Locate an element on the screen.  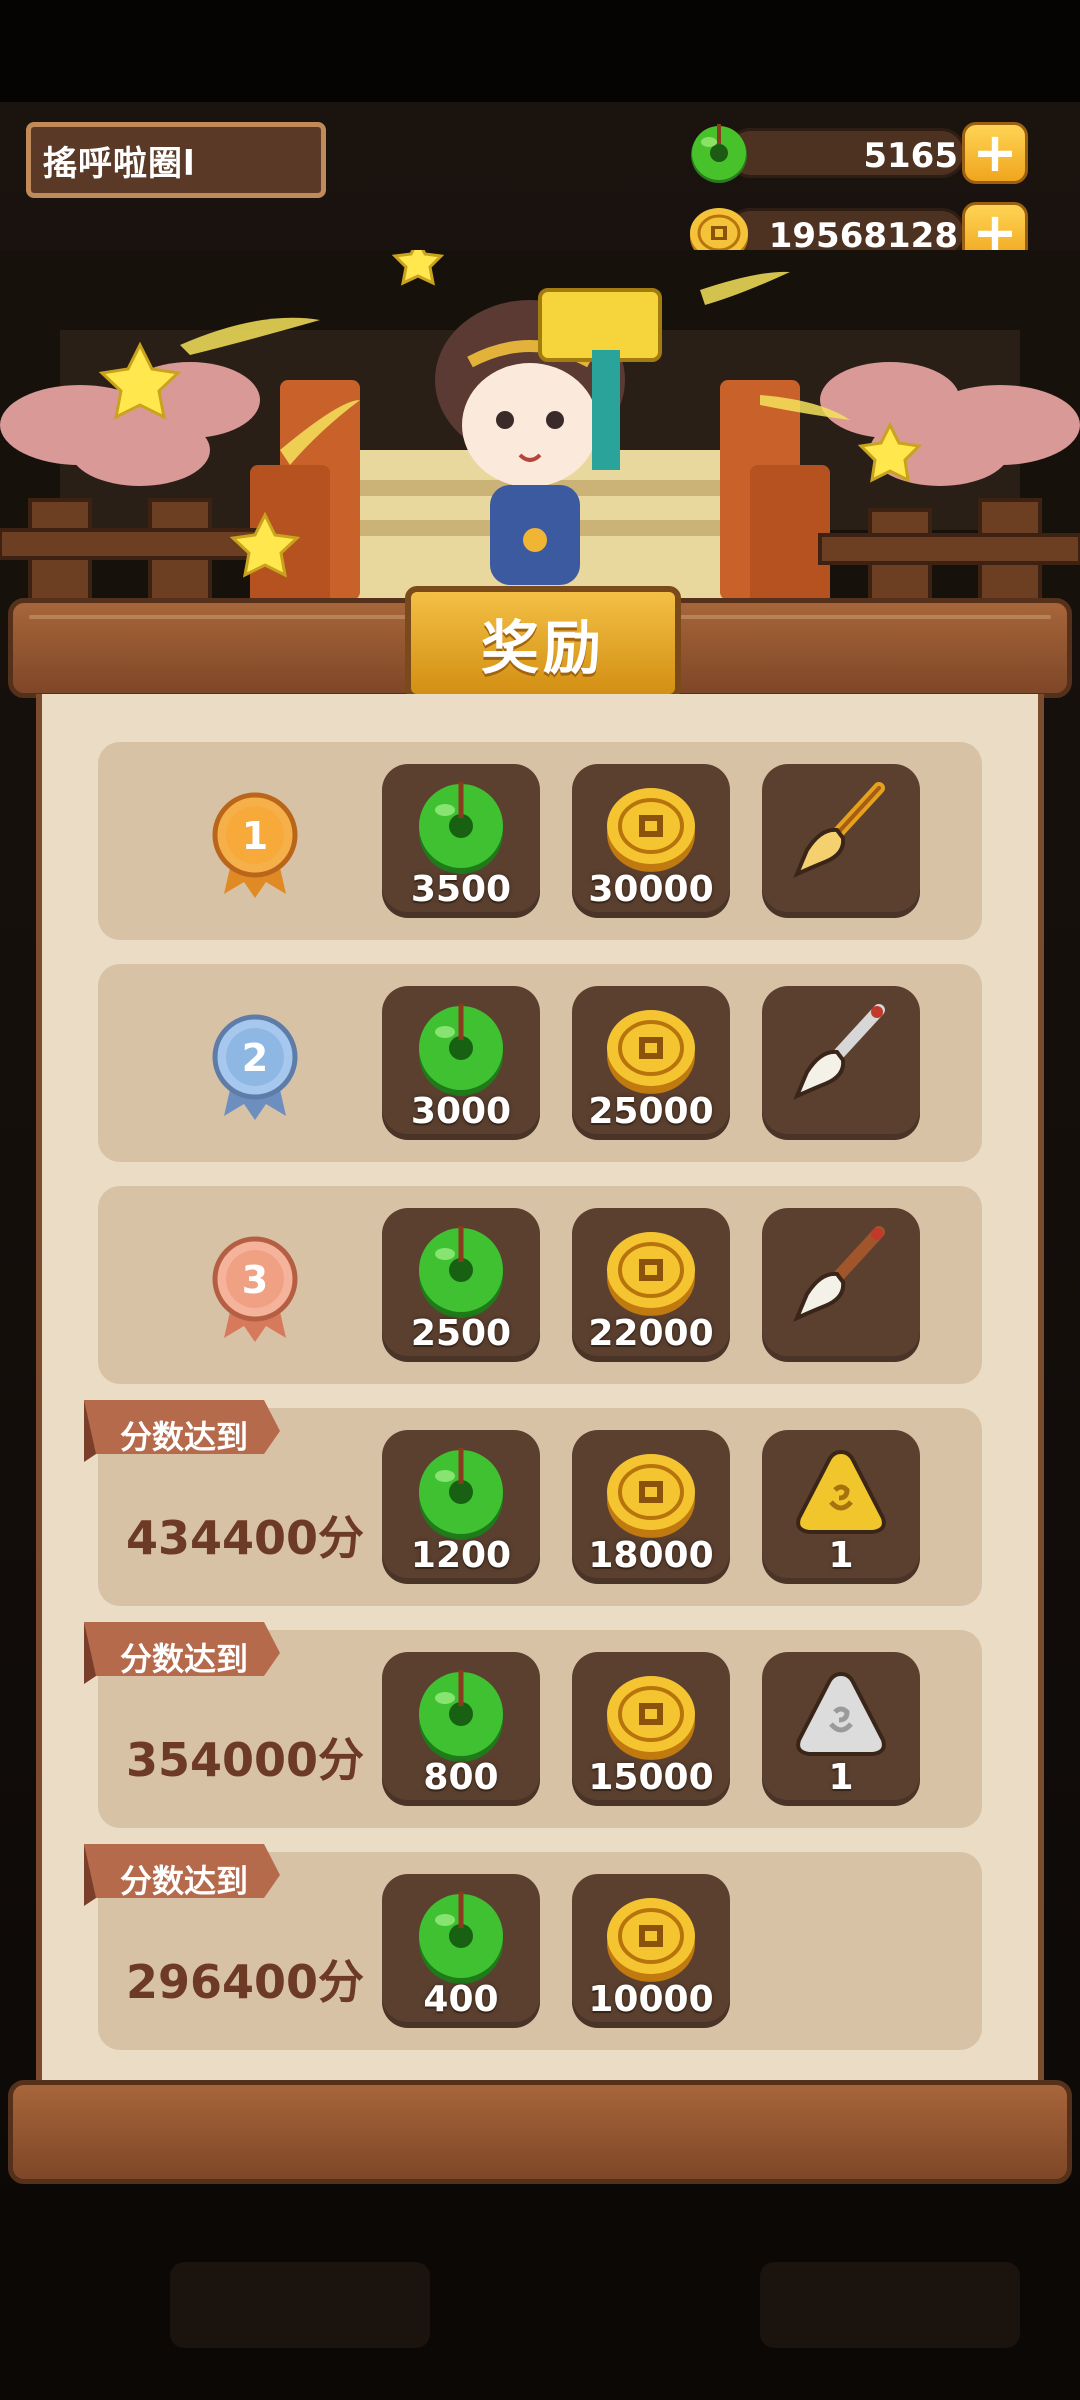
reward-jade-item: 3500 is located at coordinates (461, 841).